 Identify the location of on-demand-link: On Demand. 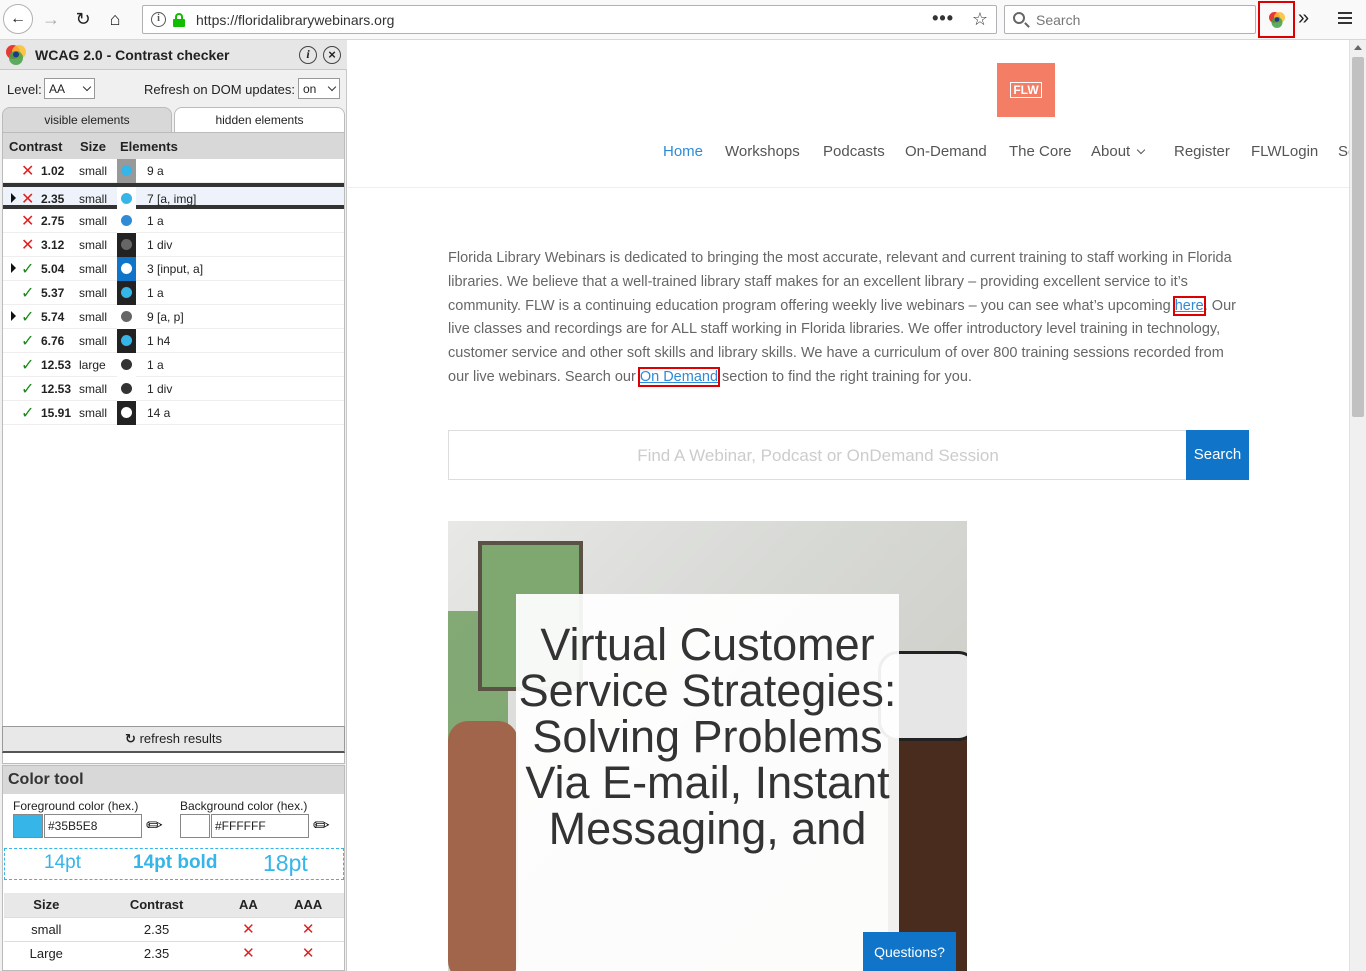
(679, 376).